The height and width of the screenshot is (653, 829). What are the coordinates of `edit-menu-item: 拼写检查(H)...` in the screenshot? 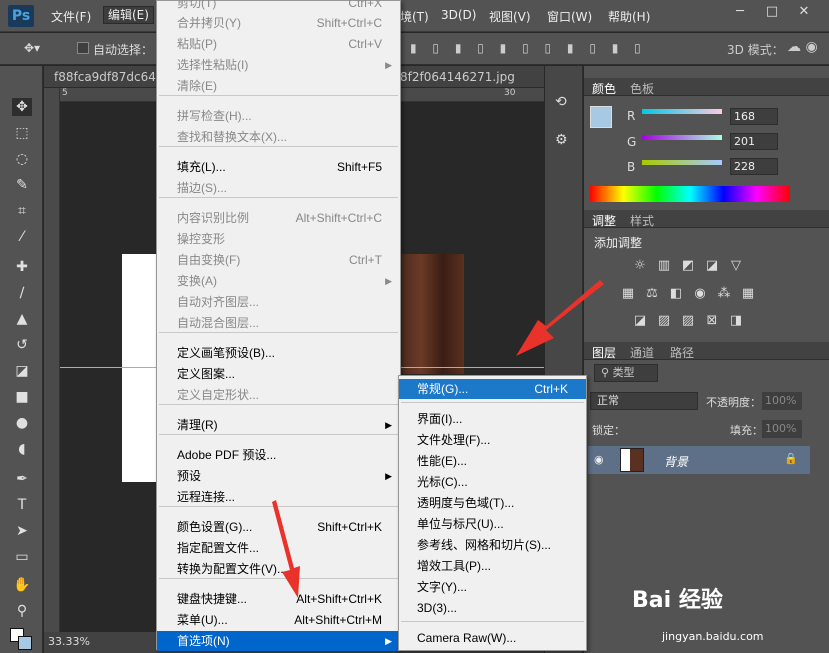 It's located at (278, 116).